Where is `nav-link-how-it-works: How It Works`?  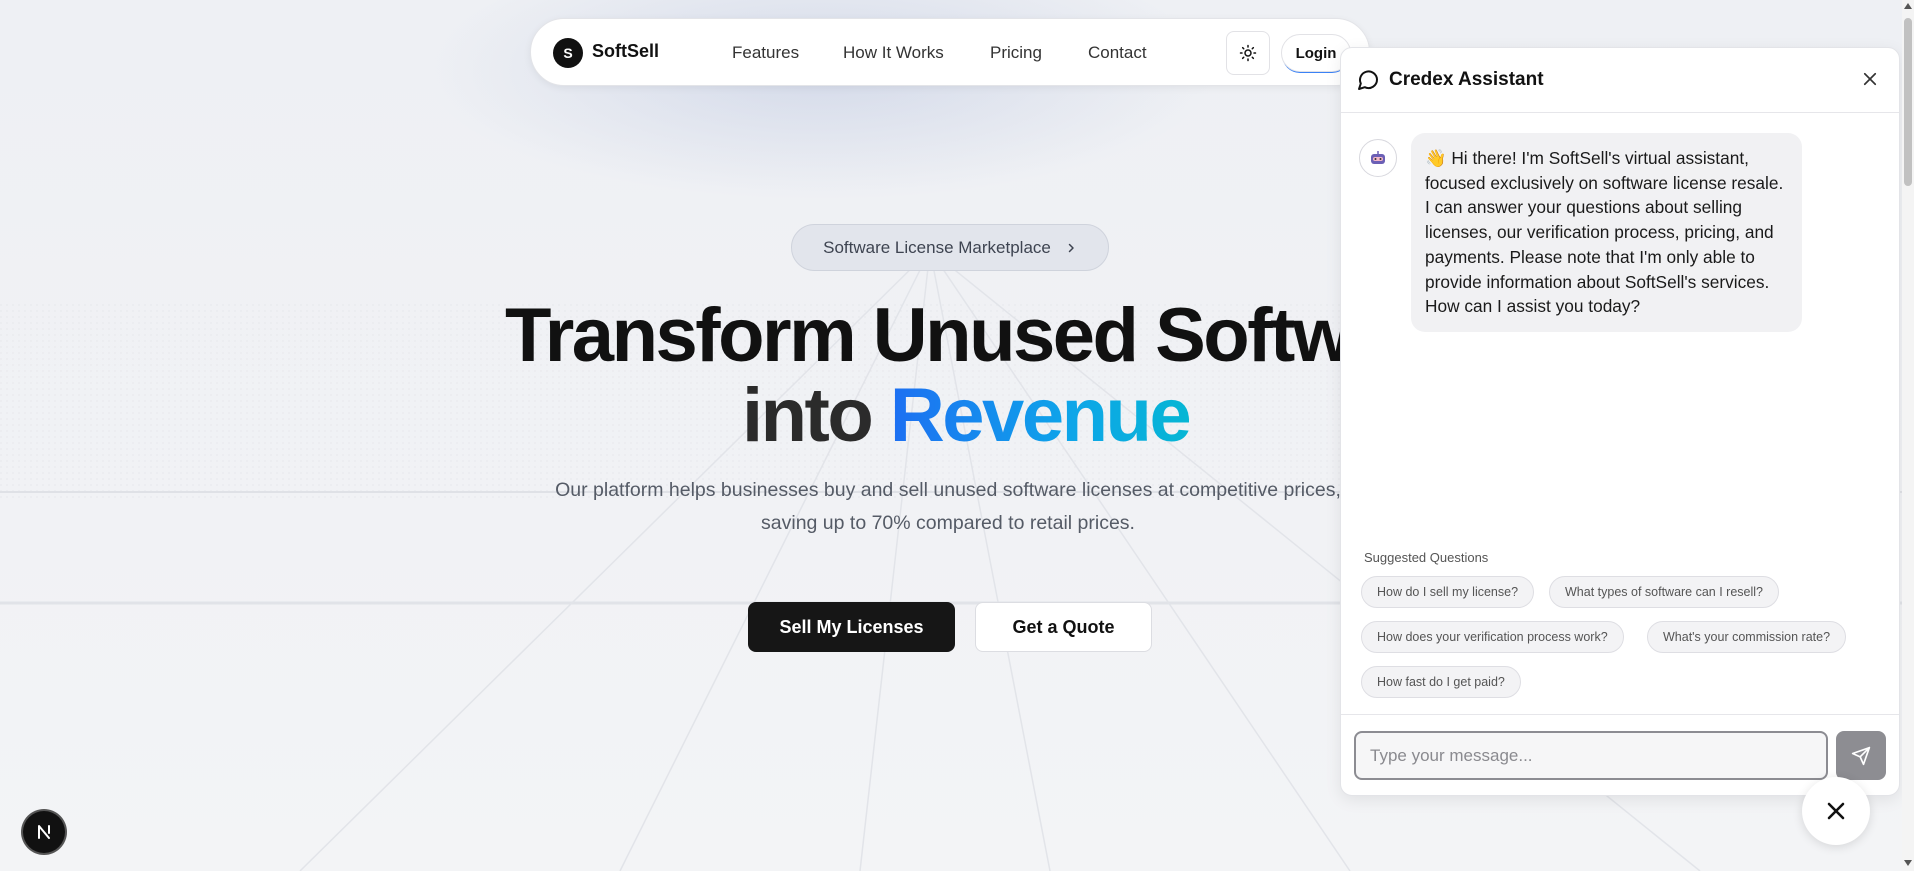
nav-link-how-it-works: How It Works is located at coordinates (893, 53).